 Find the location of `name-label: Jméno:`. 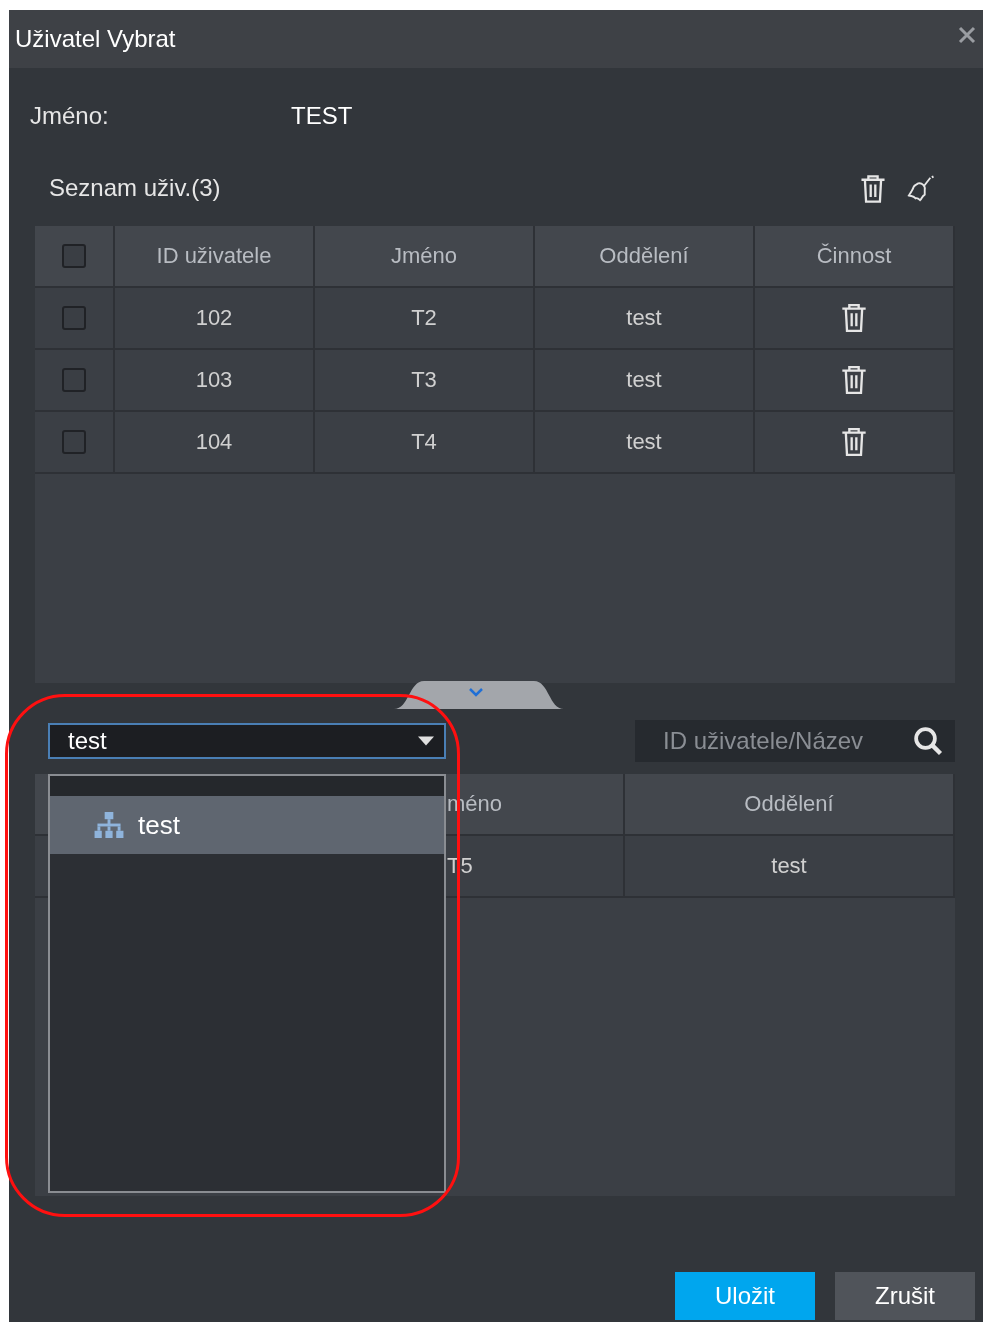

name-label: Jméno: is located at coordinates (70, 116).